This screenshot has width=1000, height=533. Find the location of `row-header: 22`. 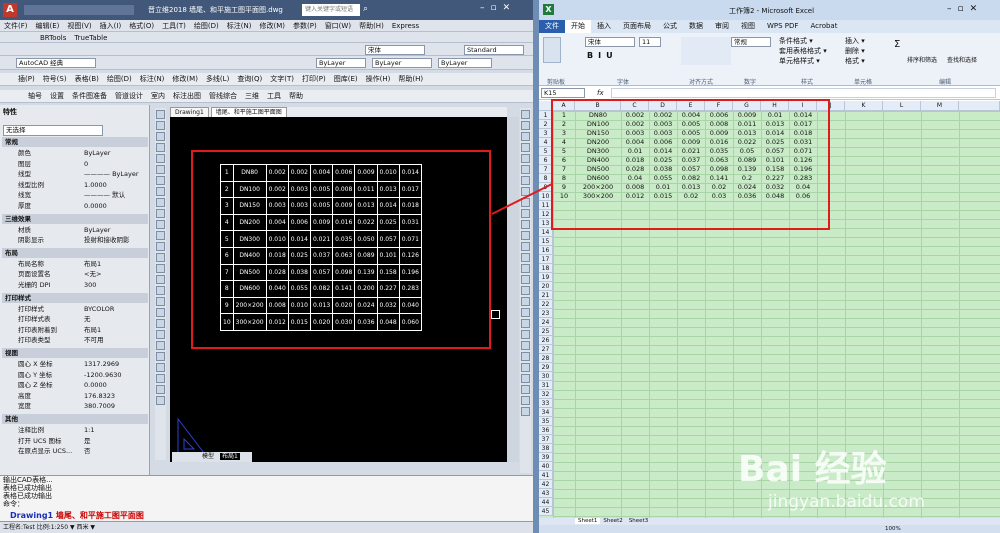

row-header: 22 is located at coordinates (546, 304).